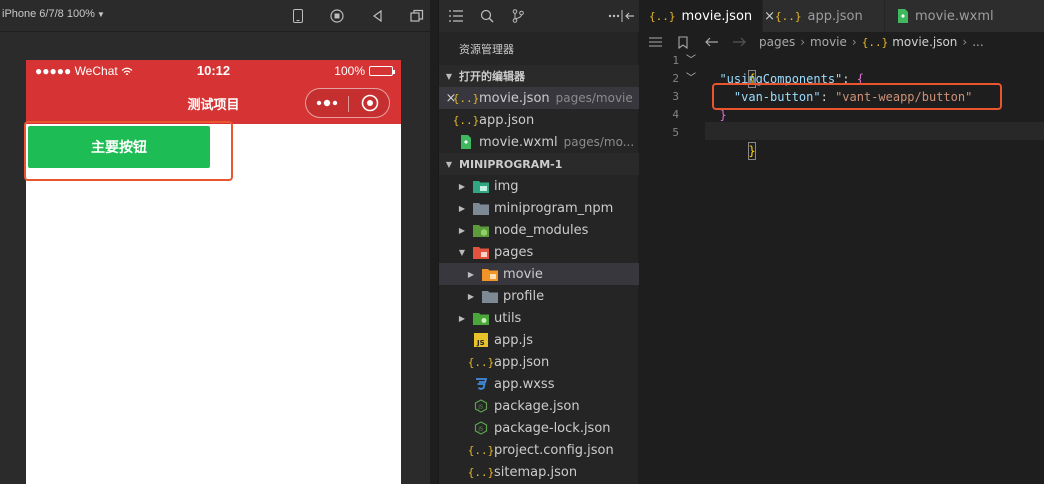 The image size is (1044, 484). What do you see at coordinates (924, 42) in the screenshot?
I see `breadcrumb-item: movie.json` at bounding box center [924, 42].